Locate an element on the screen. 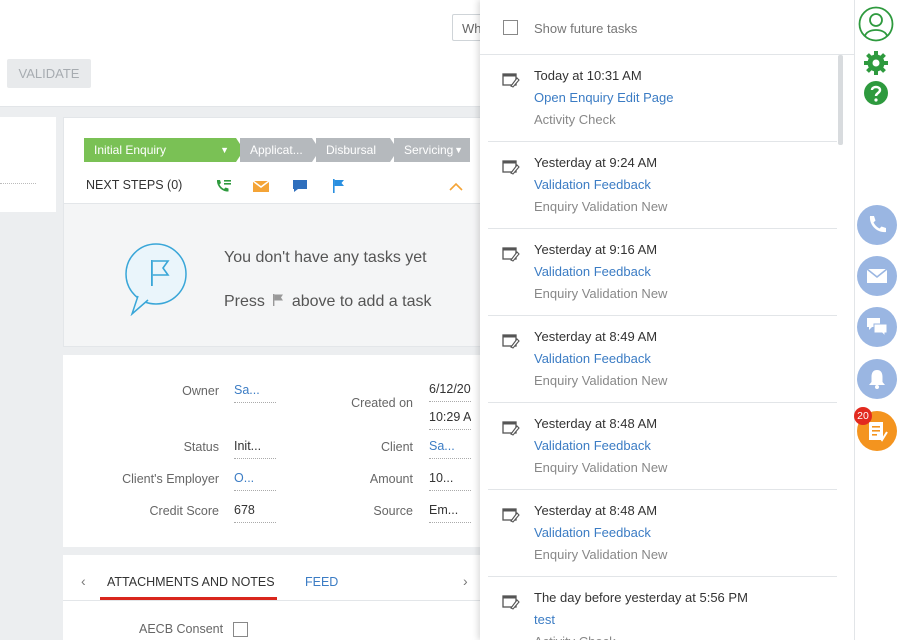 This screenshot has height=640, width=899. show-future-tasks-label: Show future tasks is located at coordinates (585, 28).